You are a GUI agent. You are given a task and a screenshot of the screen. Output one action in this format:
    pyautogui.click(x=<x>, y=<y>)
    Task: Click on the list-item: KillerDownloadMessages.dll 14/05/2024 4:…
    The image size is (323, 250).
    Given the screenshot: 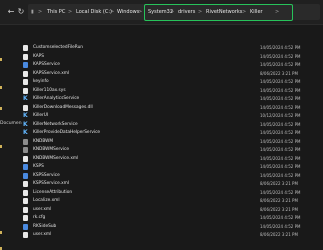 What is the action you would take?
    pyautogui.click(x=172, y=108)
    